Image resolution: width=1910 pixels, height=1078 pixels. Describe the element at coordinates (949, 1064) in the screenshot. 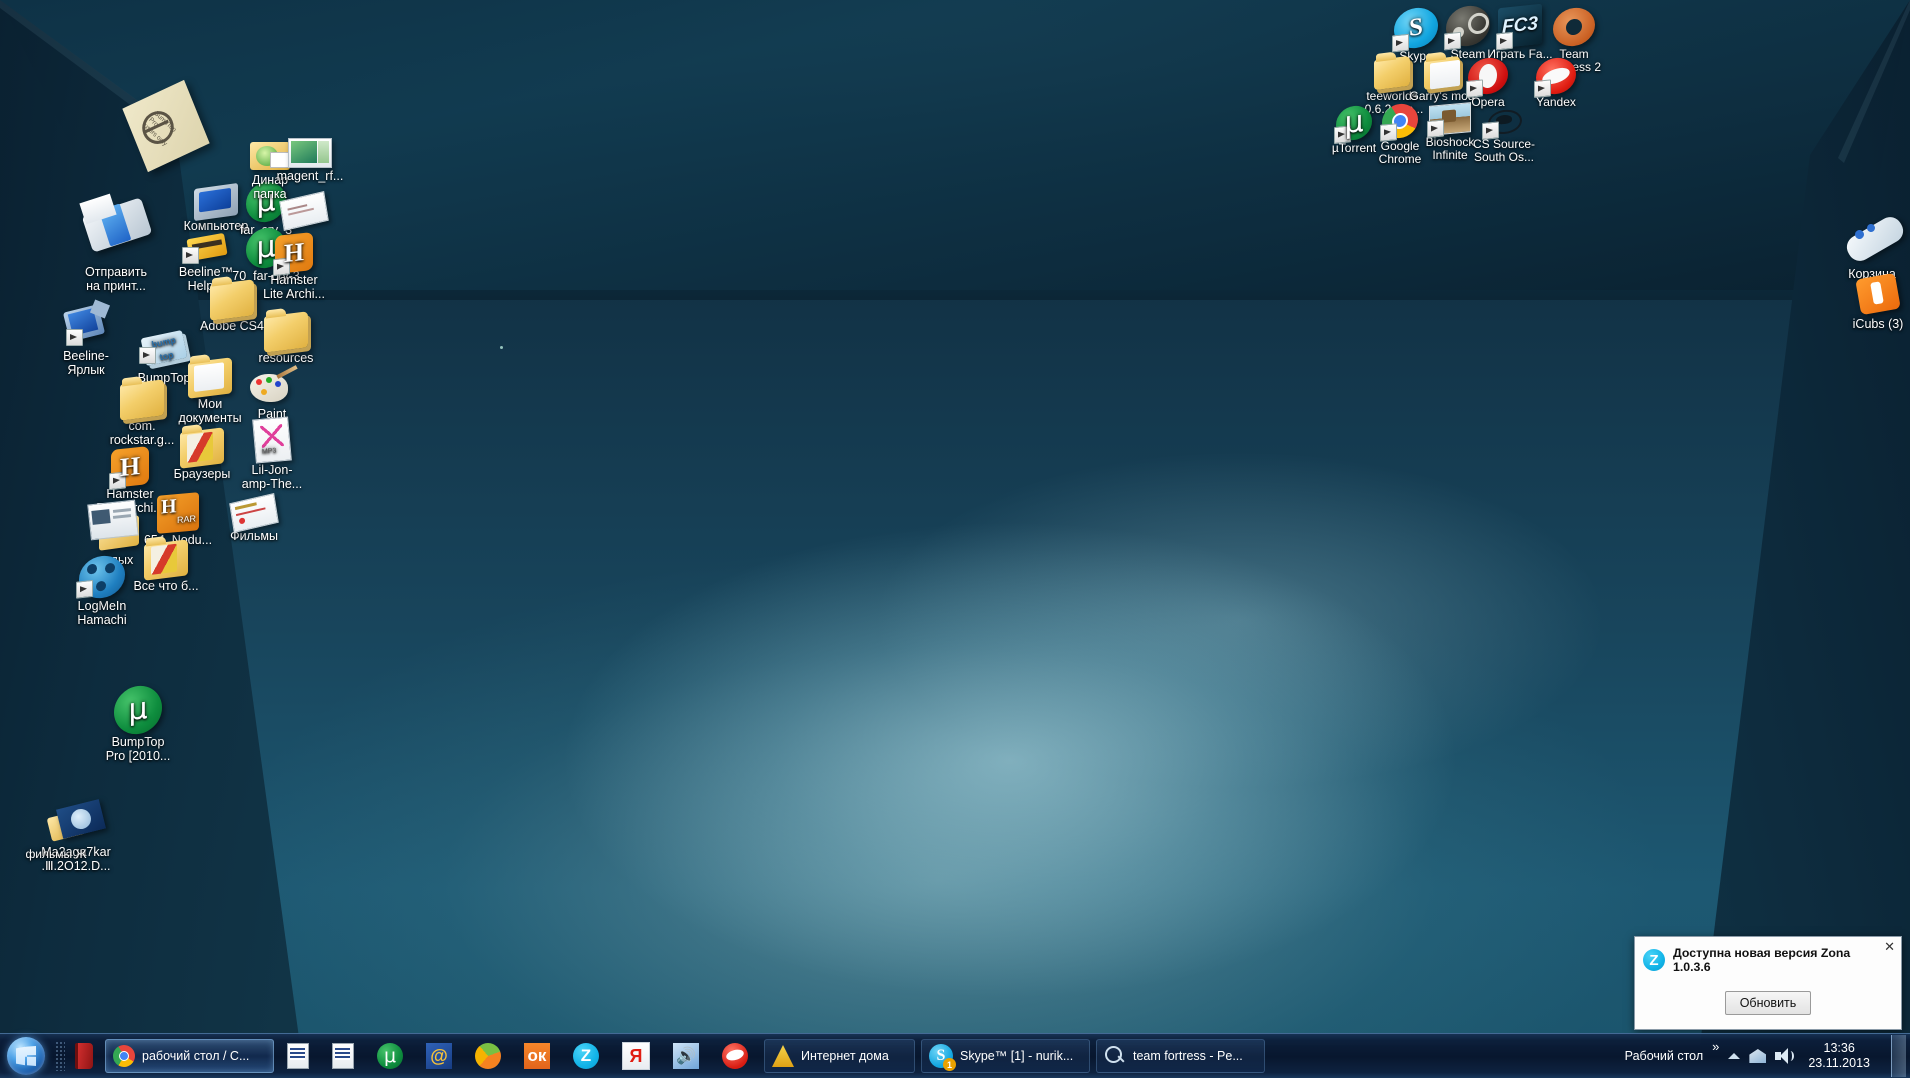

I see `skype-badge: 1` at that location.